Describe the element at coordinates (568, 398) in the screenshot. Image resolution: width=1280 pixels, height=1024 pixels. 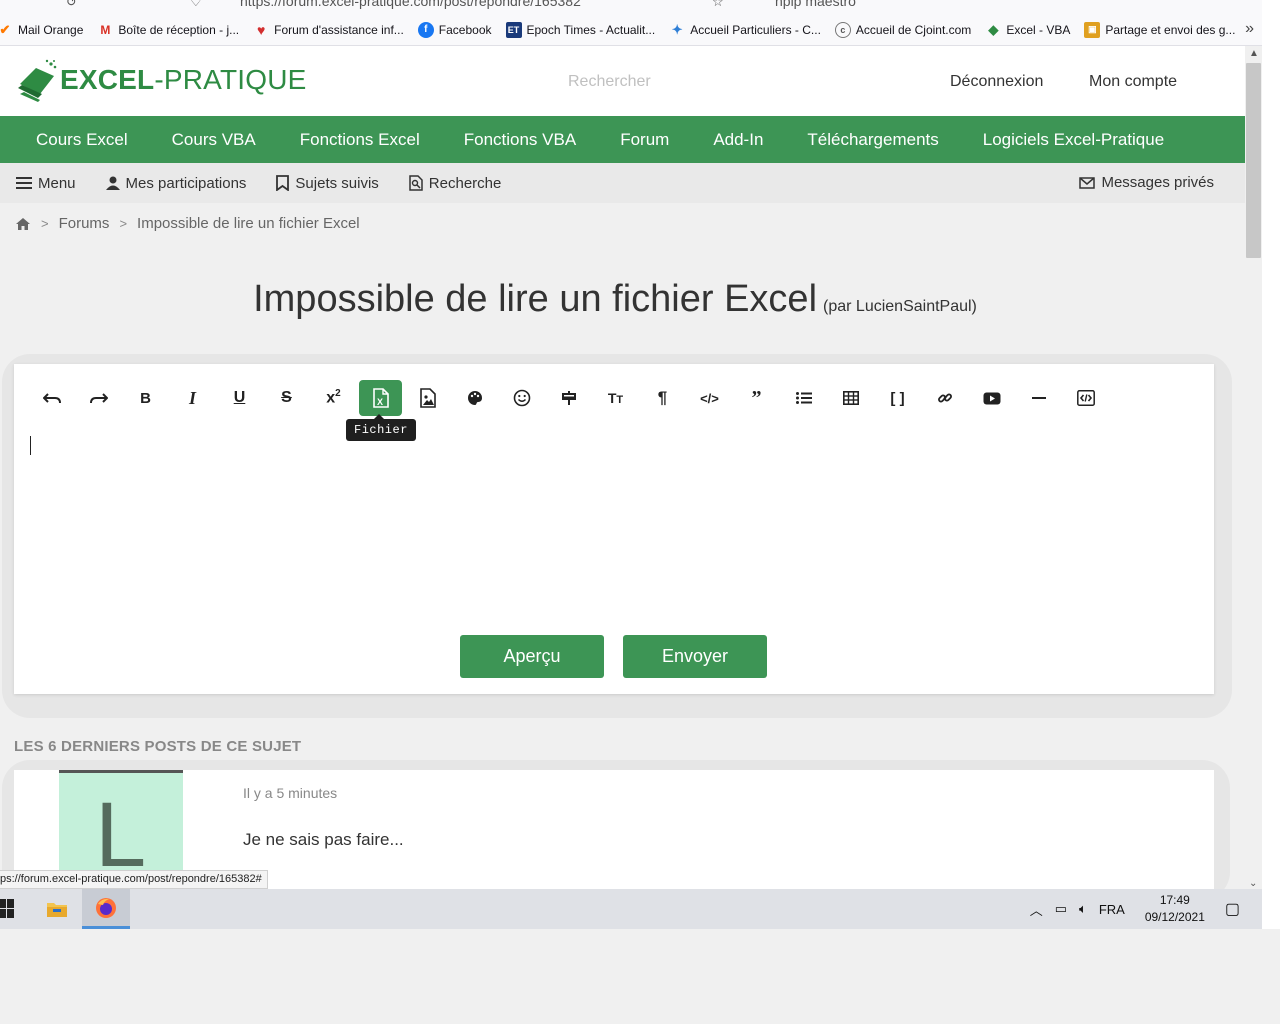
I see `sign-icon` at that location.